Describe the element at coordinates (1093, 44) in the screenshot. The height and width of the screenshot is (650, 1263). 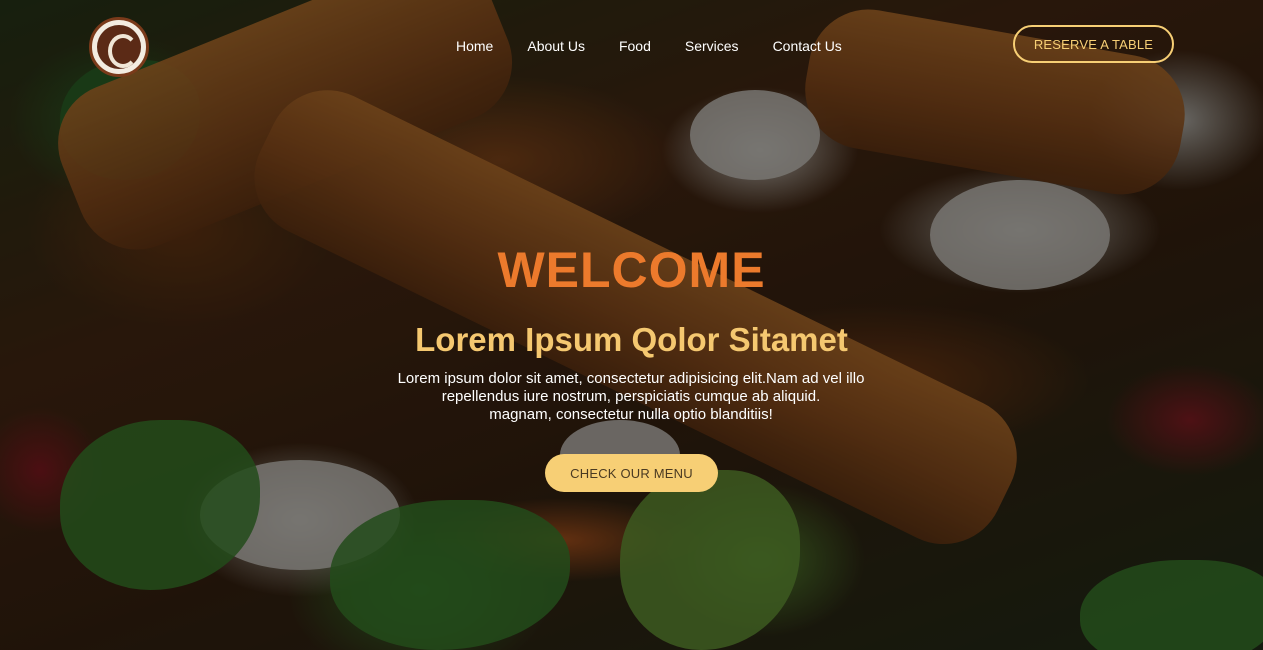
I see `reserve-table-button: RESERVE A TABLE` at that location.